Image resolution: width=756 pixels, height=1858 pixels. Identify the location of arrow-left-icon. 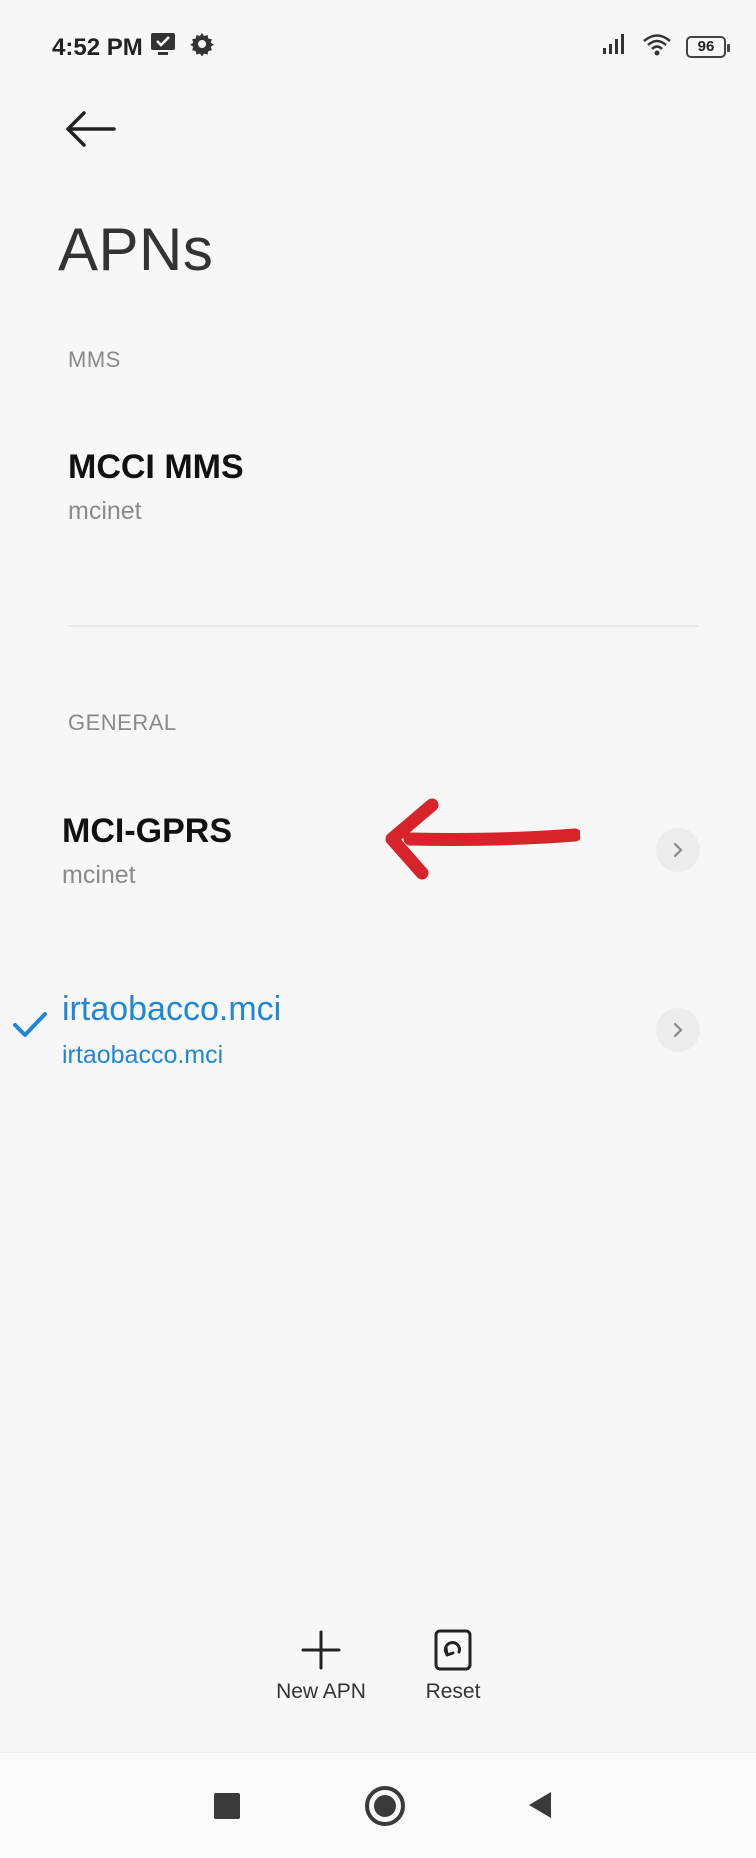
(91, 129).